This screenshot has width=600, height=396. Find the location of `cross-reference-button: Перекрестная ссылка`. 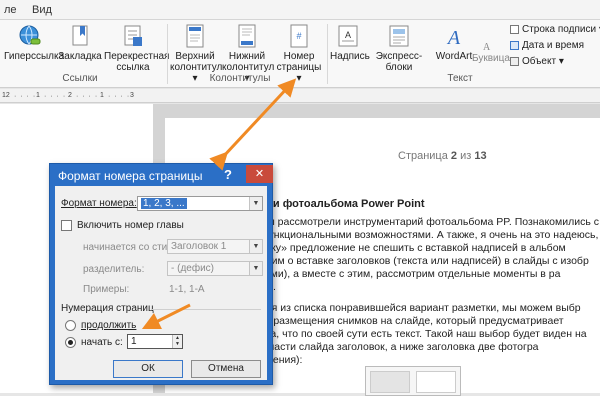

cross-reference-button: Перекрестная ссылка is located at coordinates (137, 48).